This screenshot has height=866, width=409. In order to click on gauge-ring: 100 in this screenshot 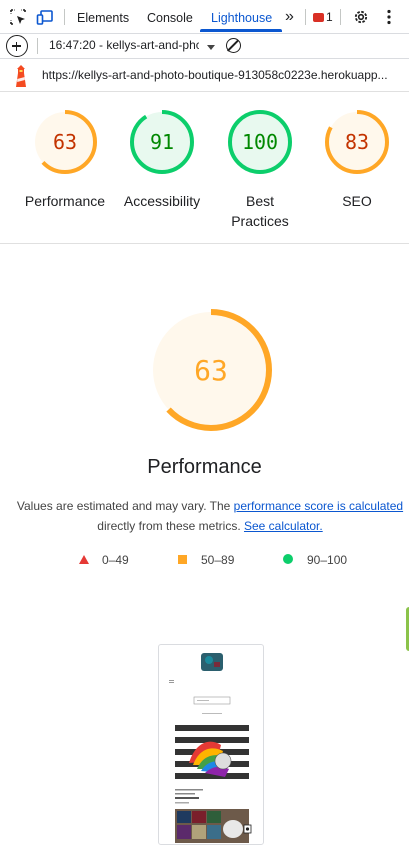, I will do `click(260, 142)`.